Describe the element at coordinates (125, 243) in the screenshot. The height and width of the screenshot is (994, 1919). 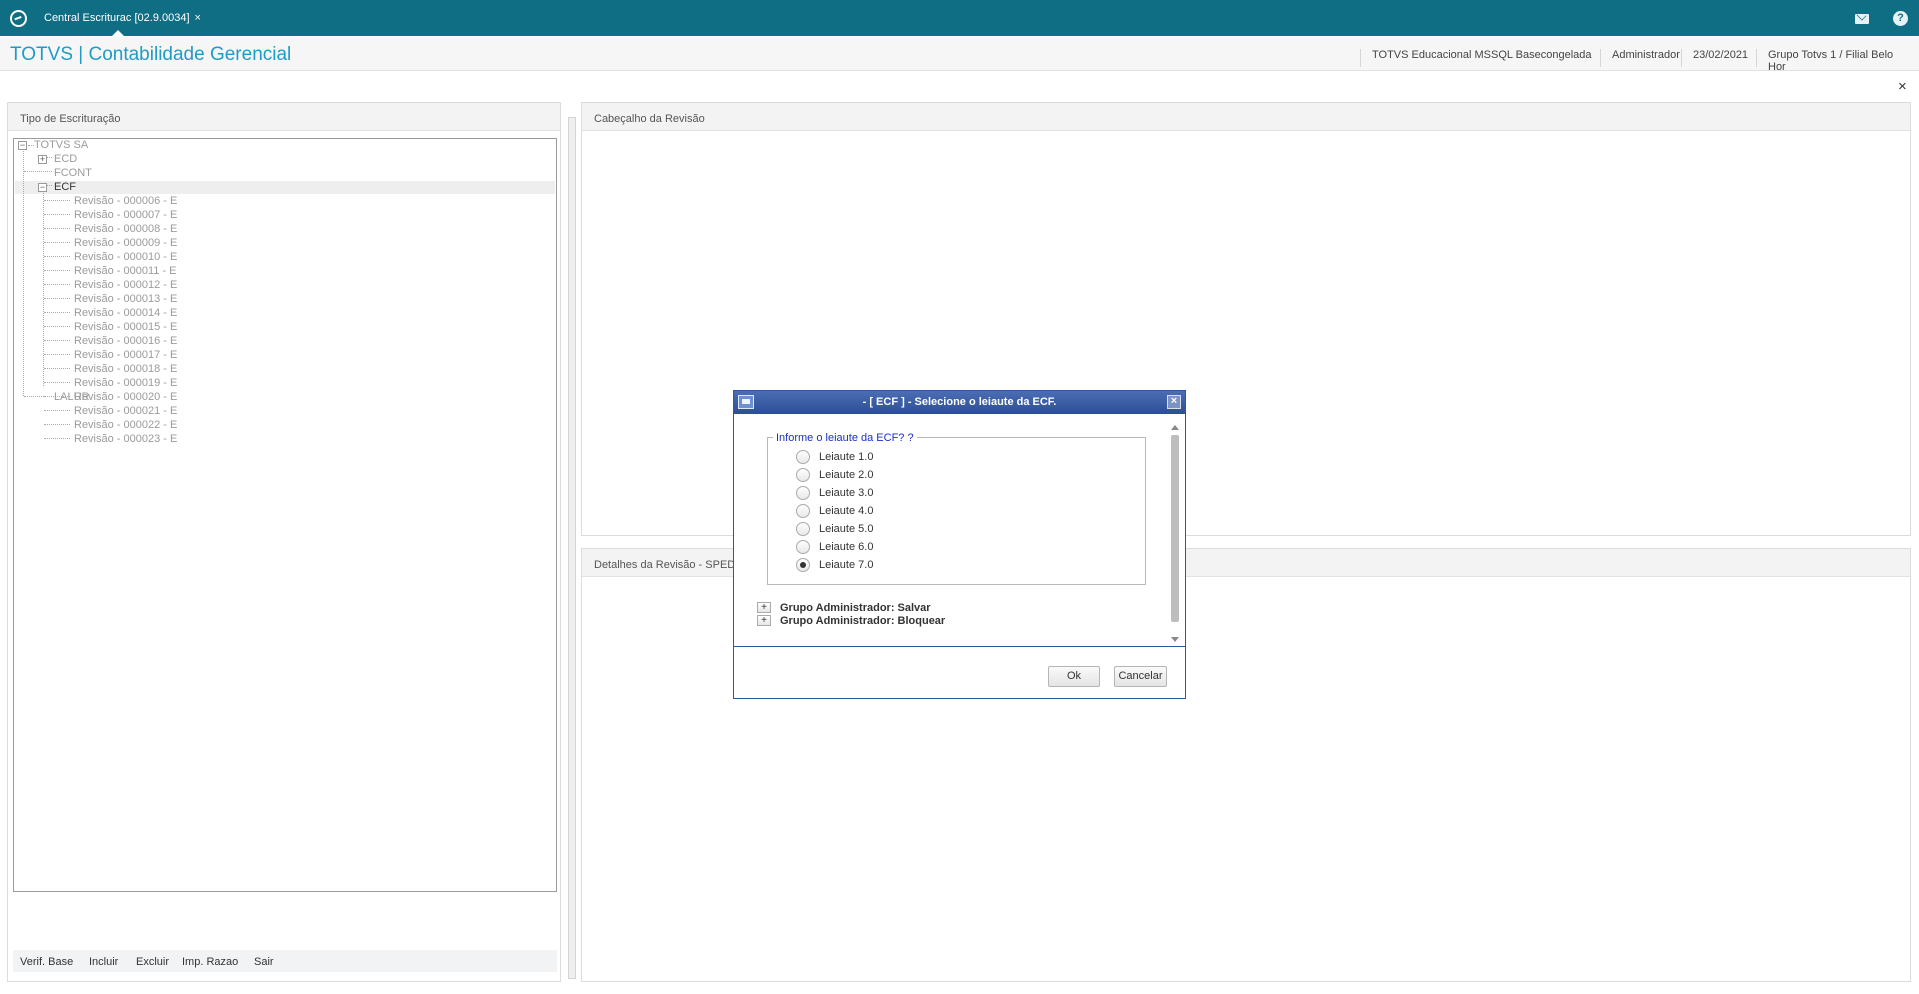
I see `tree-node-revision: Revisão - 000009 - E` at that location.